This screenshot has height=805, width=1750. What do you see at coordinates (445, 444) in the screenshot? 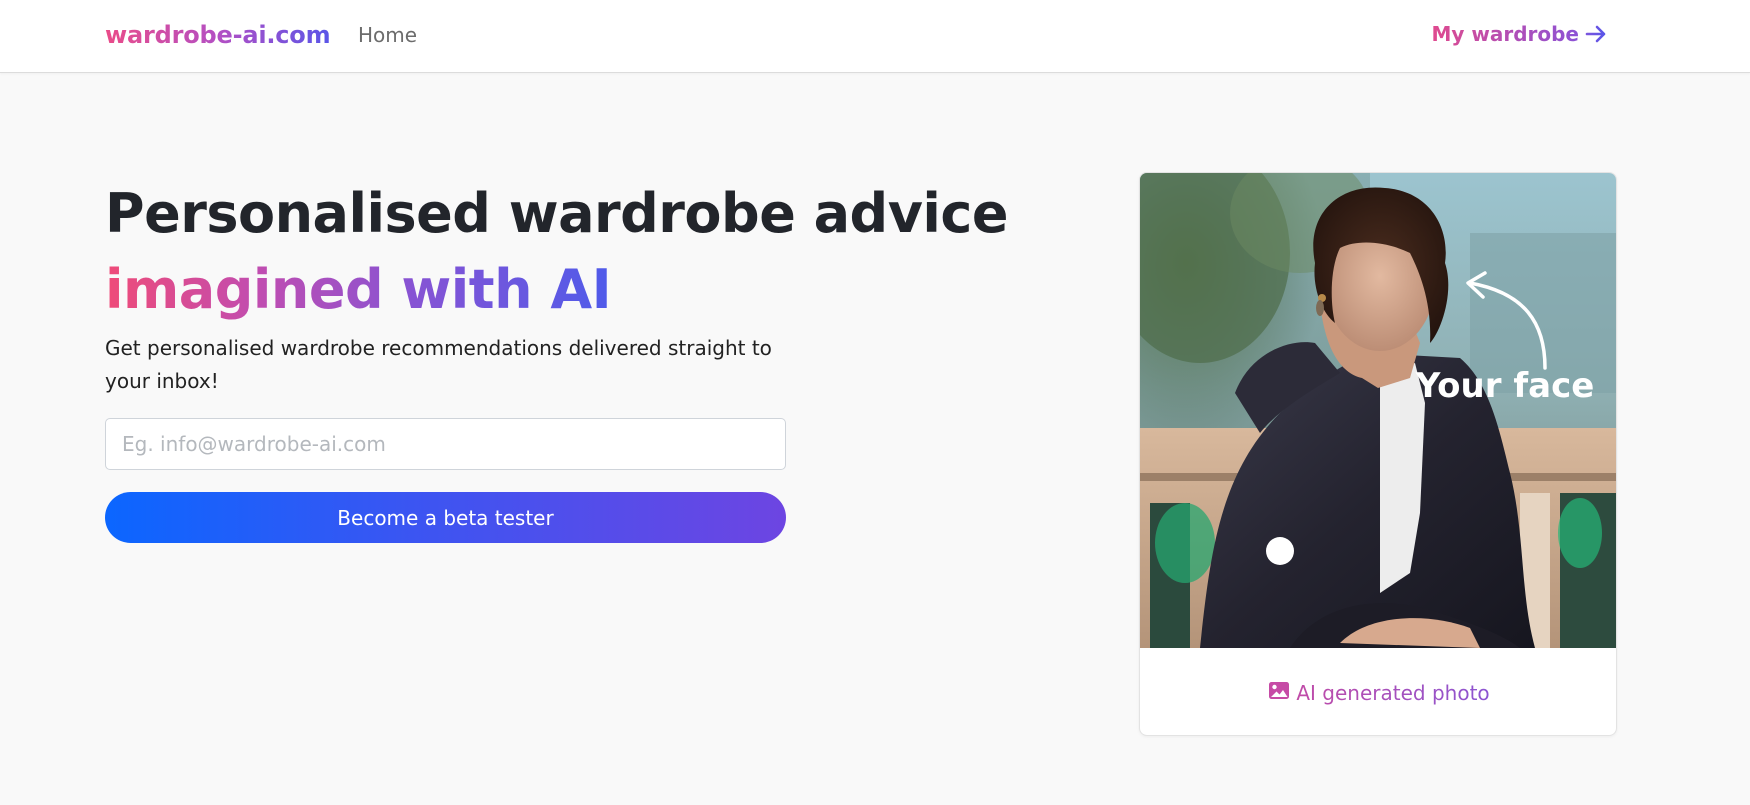
I see `email-input` at bounding box center [445, 444].